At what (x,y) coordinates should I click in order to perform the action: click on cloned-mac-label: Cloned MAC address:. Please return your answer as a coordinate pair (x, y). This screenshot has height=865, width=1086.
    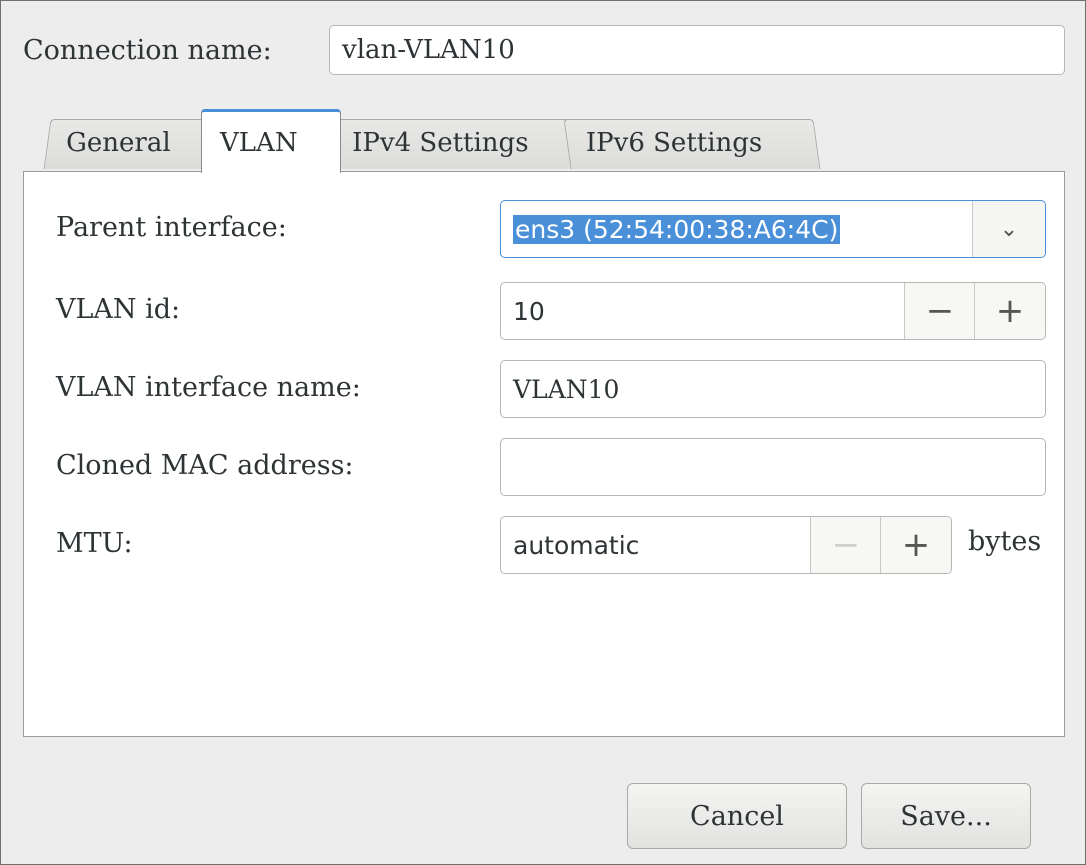
    Looking at the image, I should click on (205, 465).